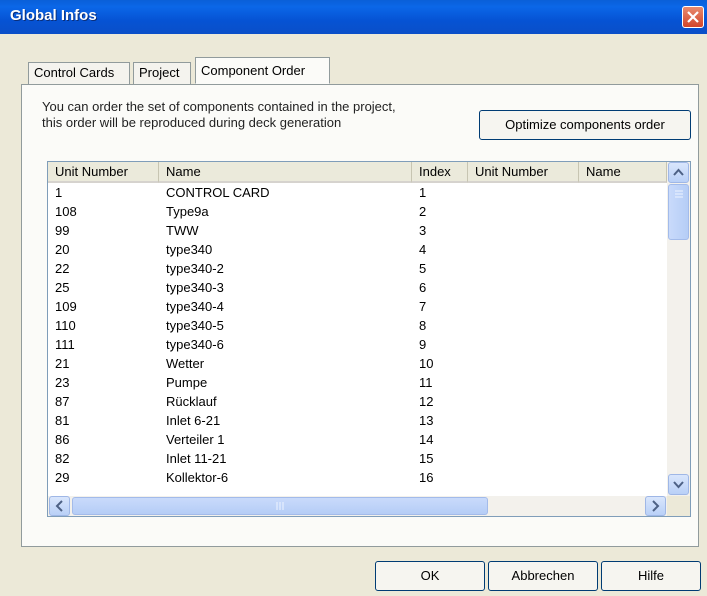 The width and height of the screenshot is (707, 596). Describe the element at coordinates (426, 382) in the screenshot. I see `cell-index: 11` at that location.